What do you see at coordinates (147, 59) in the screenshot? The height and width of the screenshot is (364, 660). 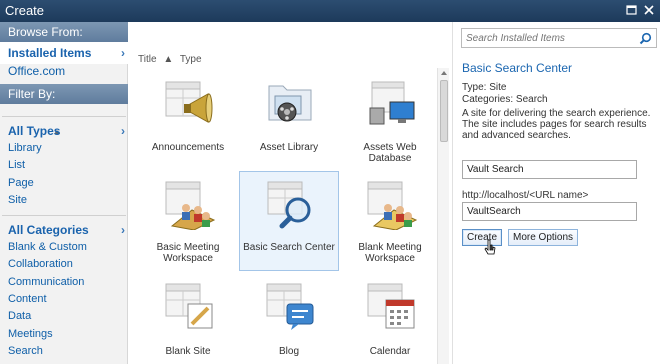 I see `sort-by-title: Title` at bounding box center [147, 59].